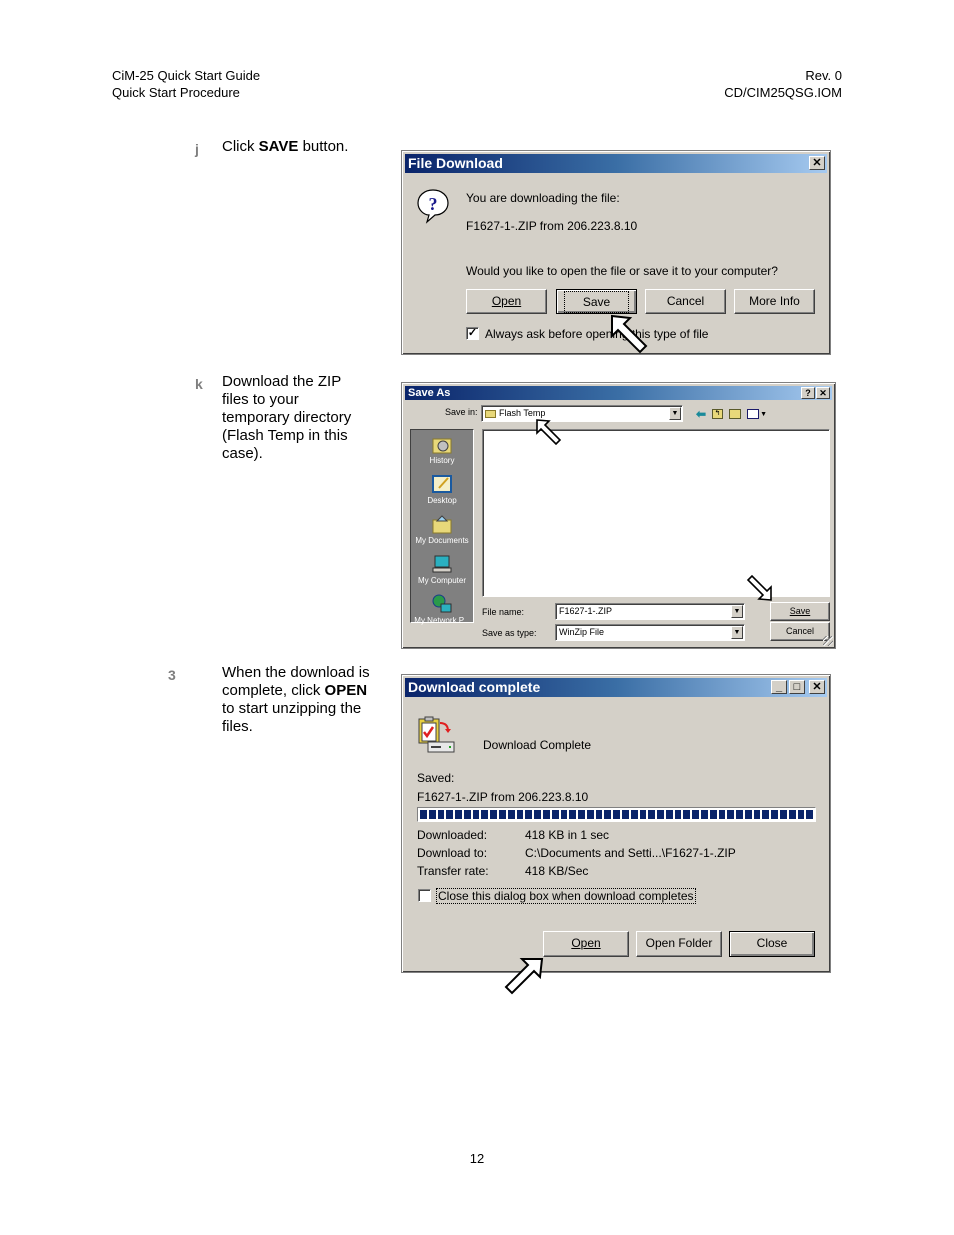  I want to click on title-bar: Download complete _ □ ✕, so click(616, 687).